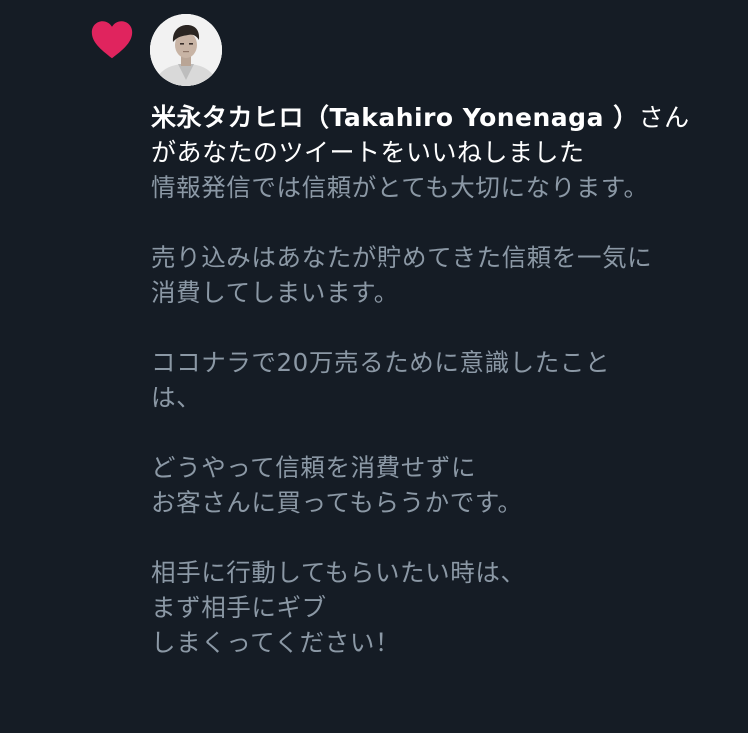 Image resolution: width=748 pixels, height=733 pixels. I want to click on tweet-line: どうやって信頼を消費せずに, so click(314, 467).